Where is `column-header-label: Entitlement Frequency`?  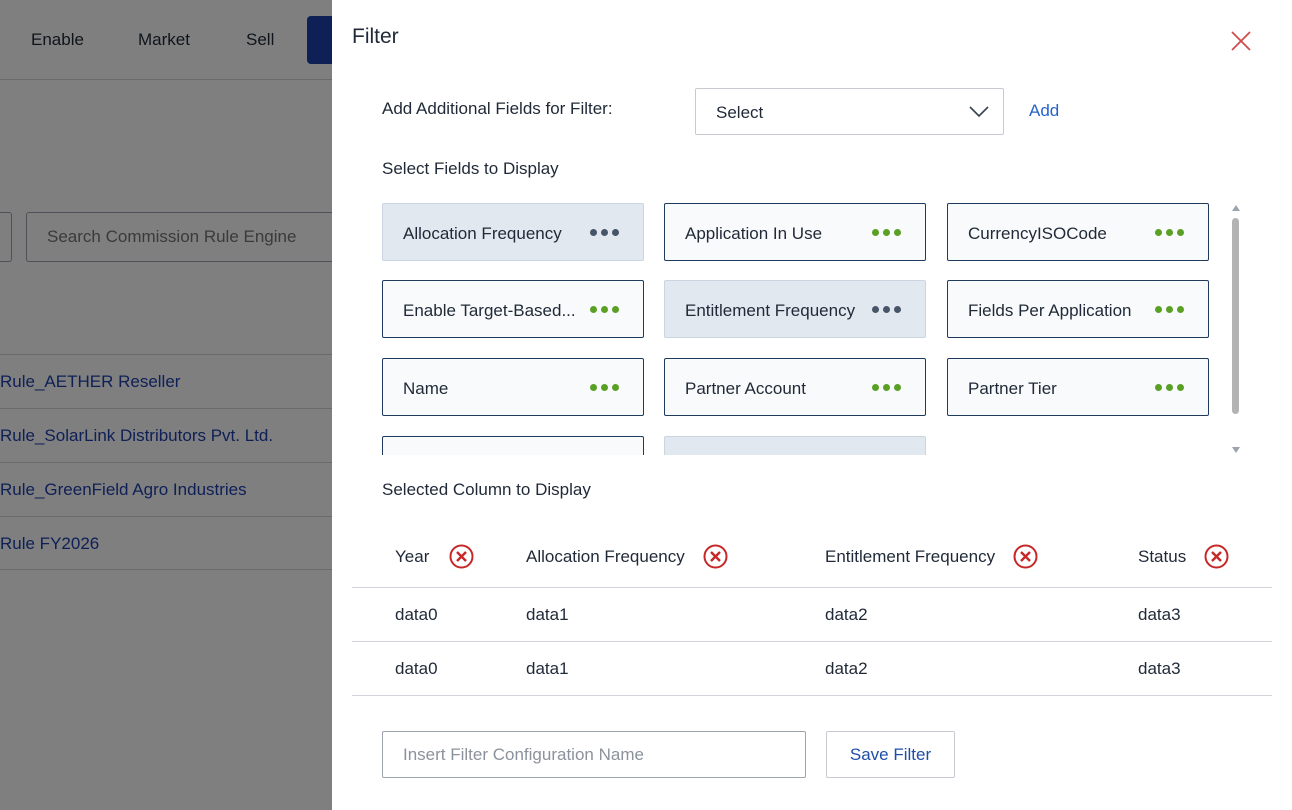
column-header-label: Entitlement Frequency is located at coordinates (910, 556).